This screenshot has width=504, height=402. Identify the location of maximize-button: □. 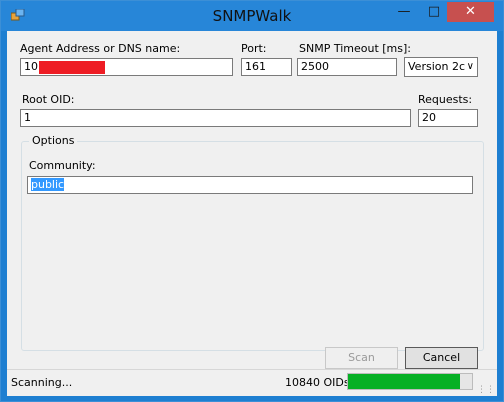
(434, 12).